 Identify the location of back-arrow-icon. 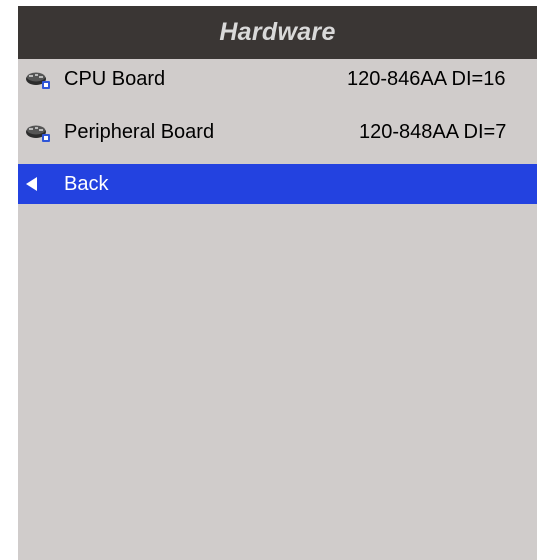
(31, 184).